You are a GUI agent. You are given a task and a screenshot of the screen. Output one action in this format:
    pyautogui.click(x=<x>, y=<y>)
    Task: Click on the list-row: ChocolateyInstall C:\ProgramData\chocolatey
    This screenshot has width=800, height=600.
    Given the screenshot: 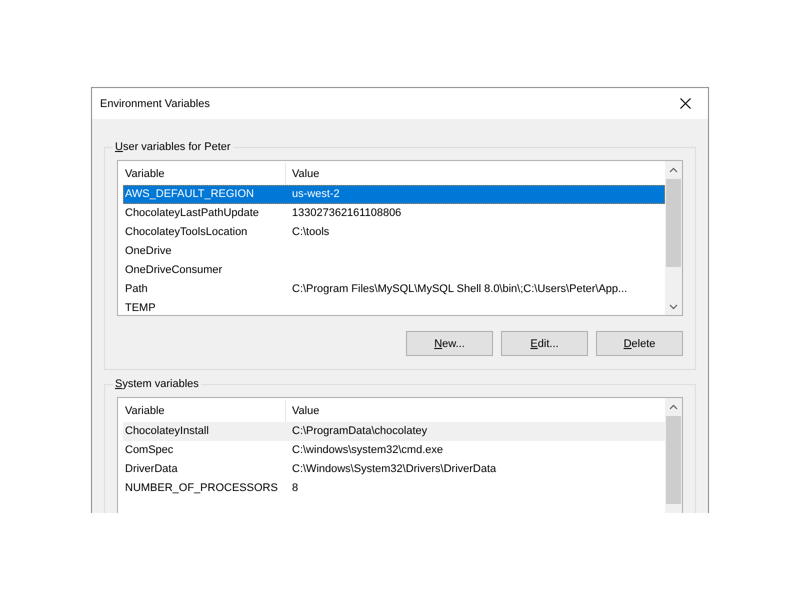 What is the action you would take?
    pyautogui.click(x=394, y=431)
    